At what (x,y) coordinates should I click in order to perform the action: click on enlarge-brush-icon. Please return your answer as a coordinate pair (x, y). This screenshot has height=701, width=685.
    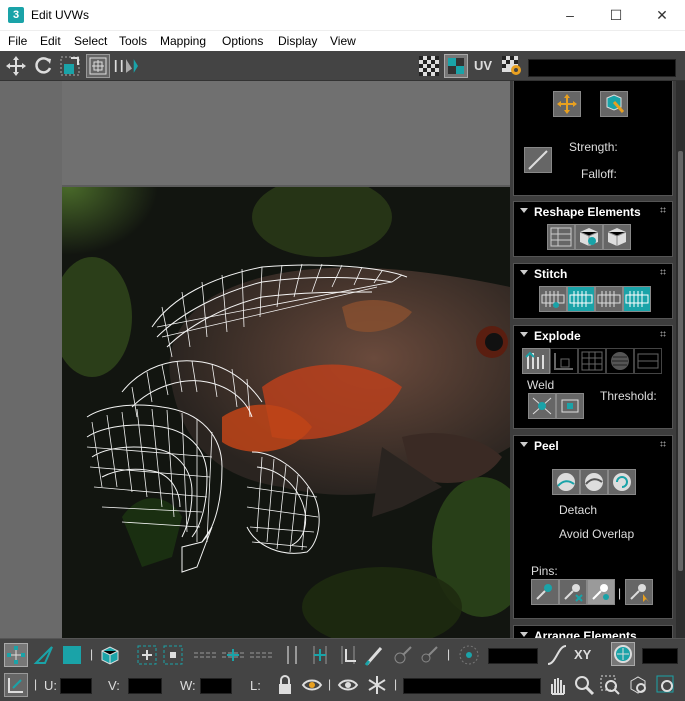
    Looking at the image, I should click on (402, 655).